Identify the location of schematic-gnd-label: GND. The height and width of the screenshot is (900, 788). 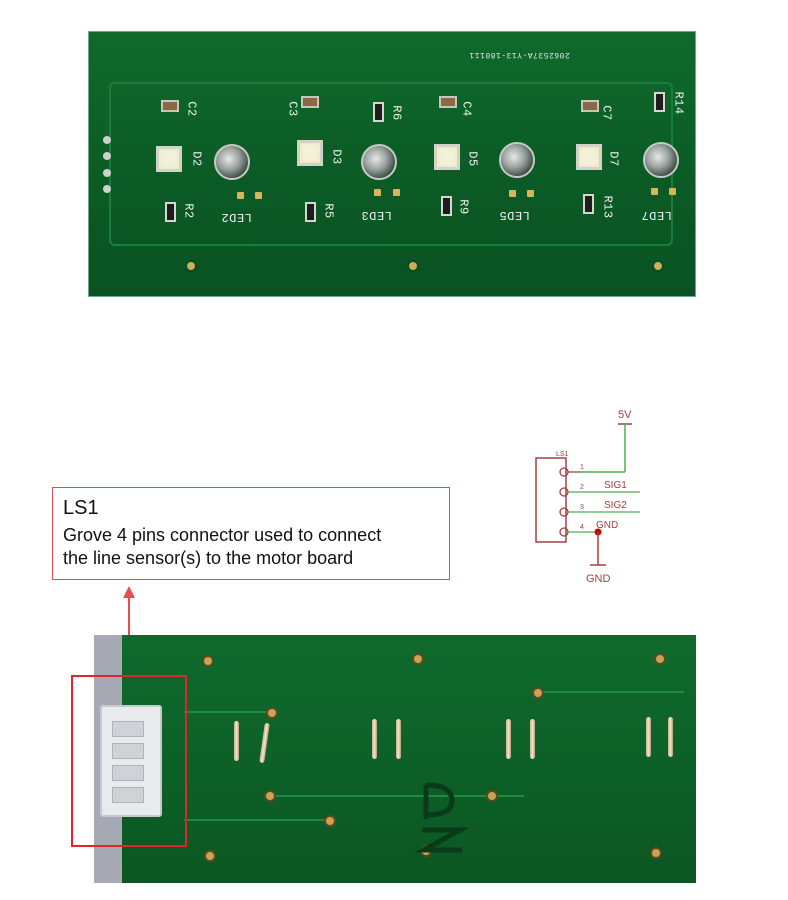
(598, 579).